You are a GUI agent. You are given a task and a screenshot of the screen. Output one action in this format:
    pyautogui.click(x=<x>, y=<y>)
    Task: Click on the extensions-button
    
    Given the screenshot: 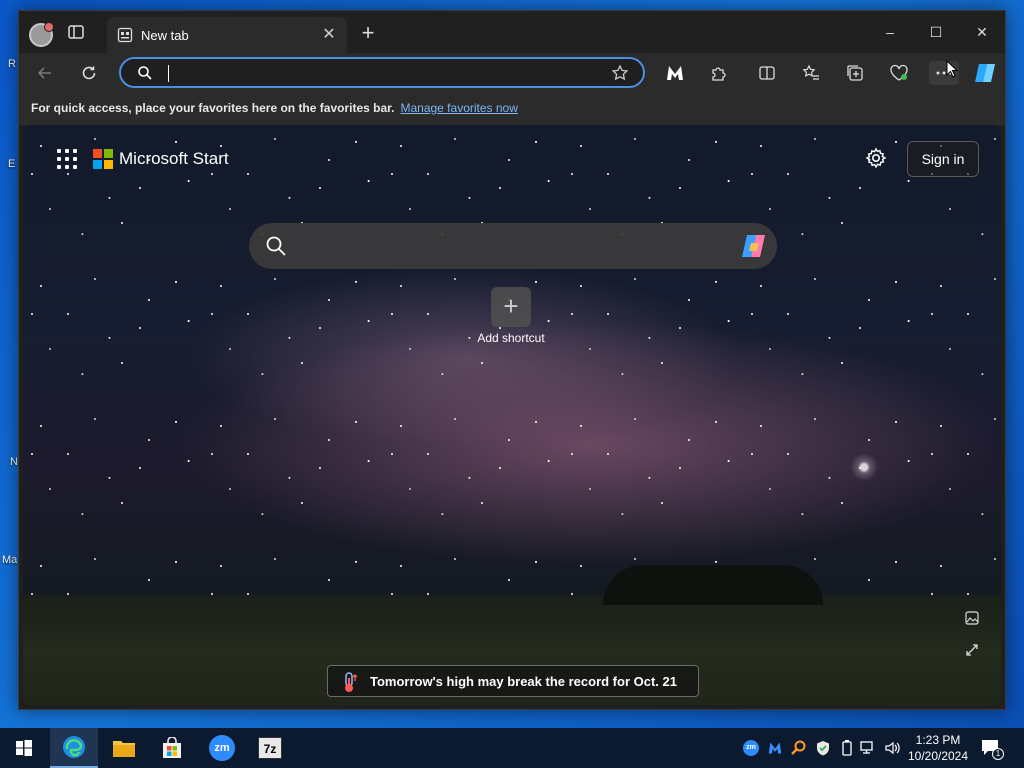 What is the action you would take?
    pyautogui.click(x=719, y=73)
    